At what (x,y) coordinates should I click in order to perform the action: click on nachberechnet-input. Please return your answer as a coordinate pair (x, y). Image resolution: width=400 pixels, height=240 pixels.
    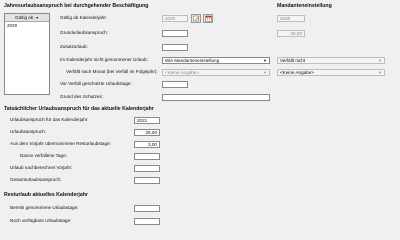
    Looking at the image, I should click on (147, 168).